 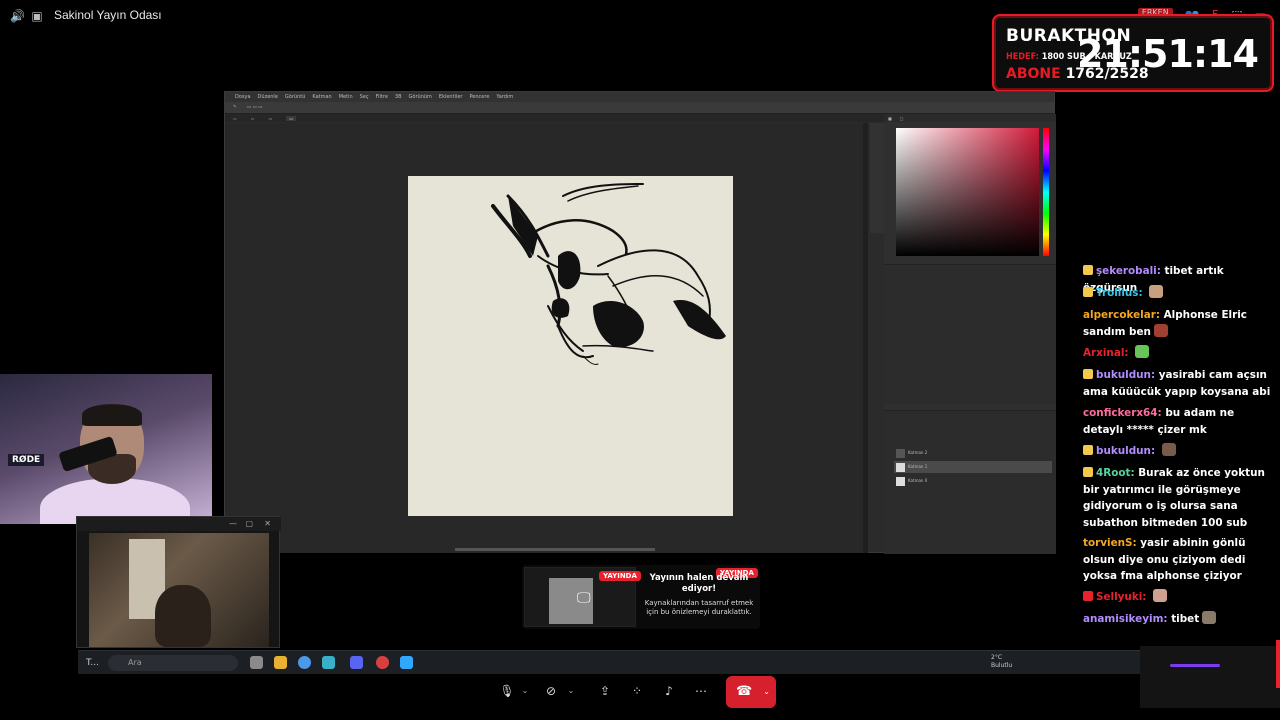 I want to click on layer-name: Katman 1, so click(x=918, y=466).